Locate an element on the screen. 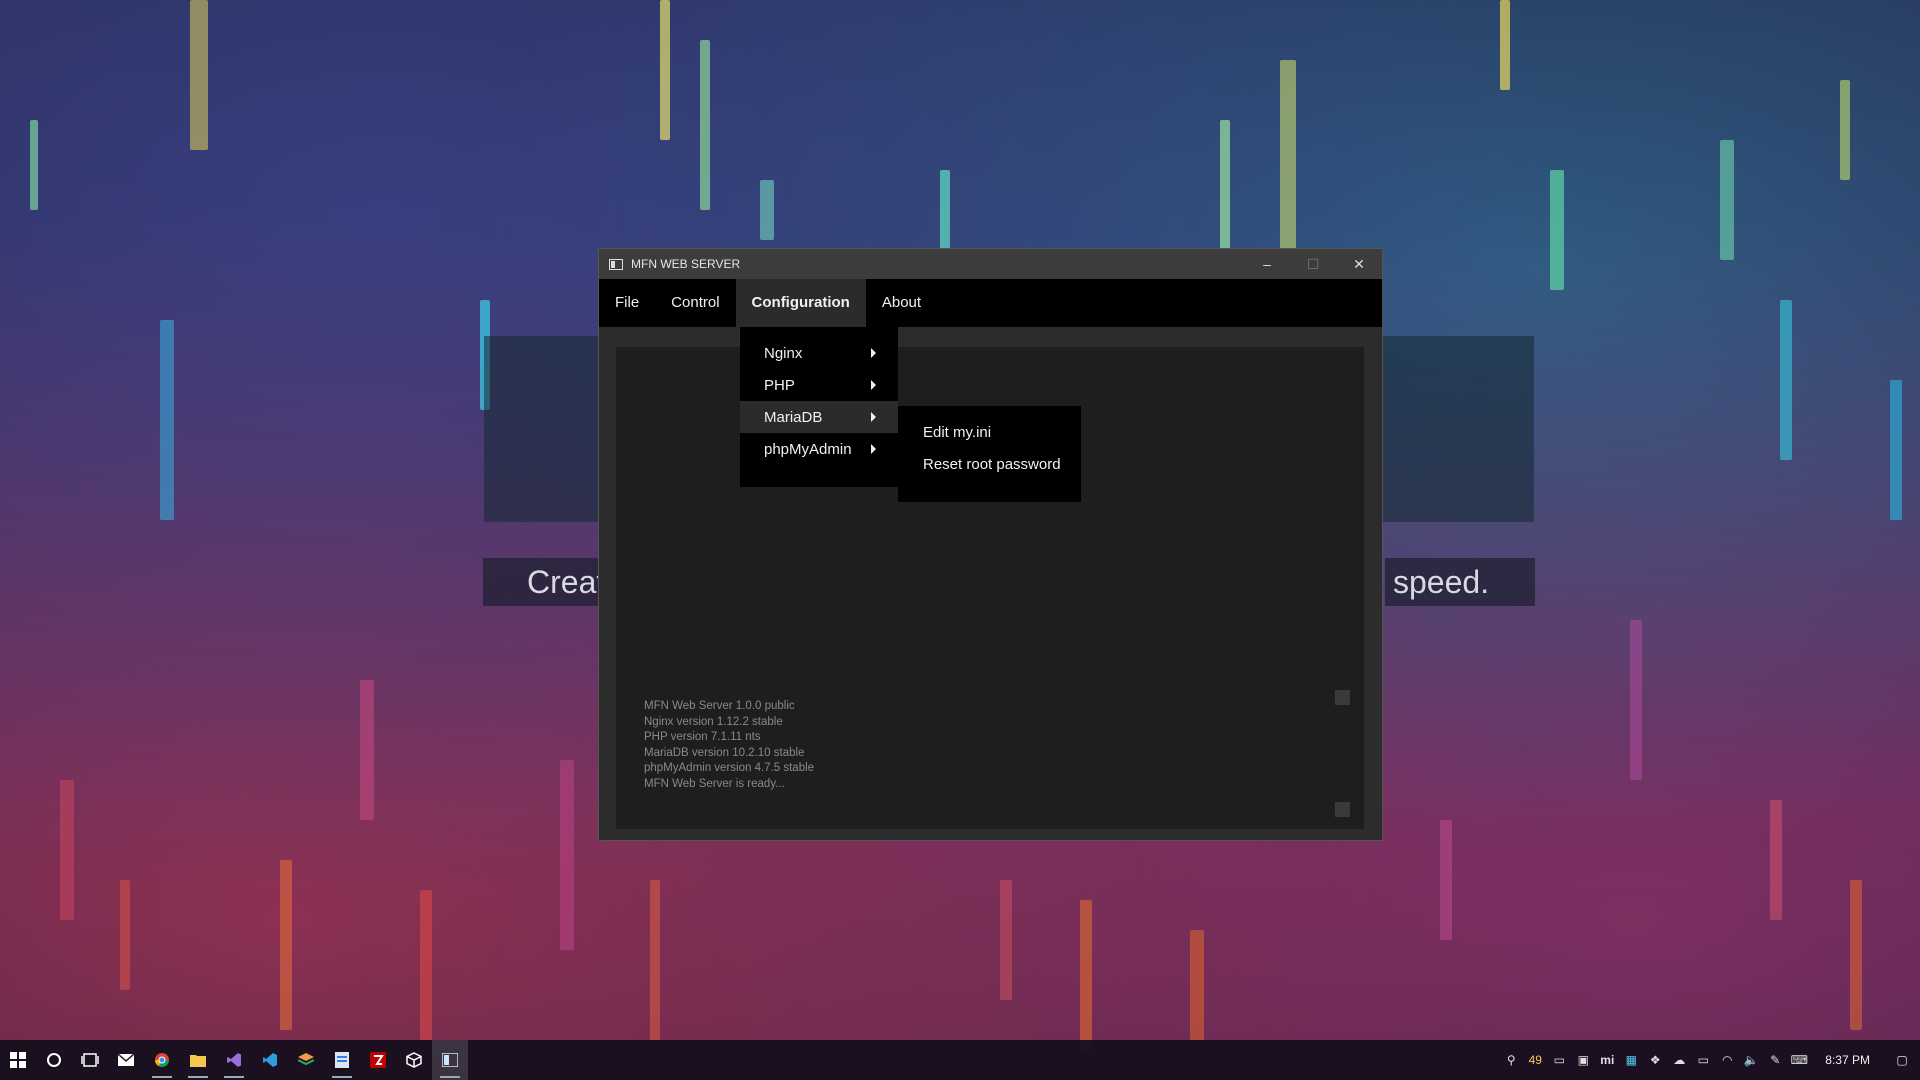  log-line: Nginx version 1.12.2 stable is located at coordinates (713, 721).